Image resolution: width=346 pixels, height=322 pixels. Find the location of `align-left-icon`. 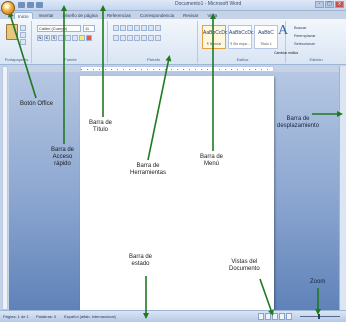

align-left-icon is located at coordinates (116, 38).